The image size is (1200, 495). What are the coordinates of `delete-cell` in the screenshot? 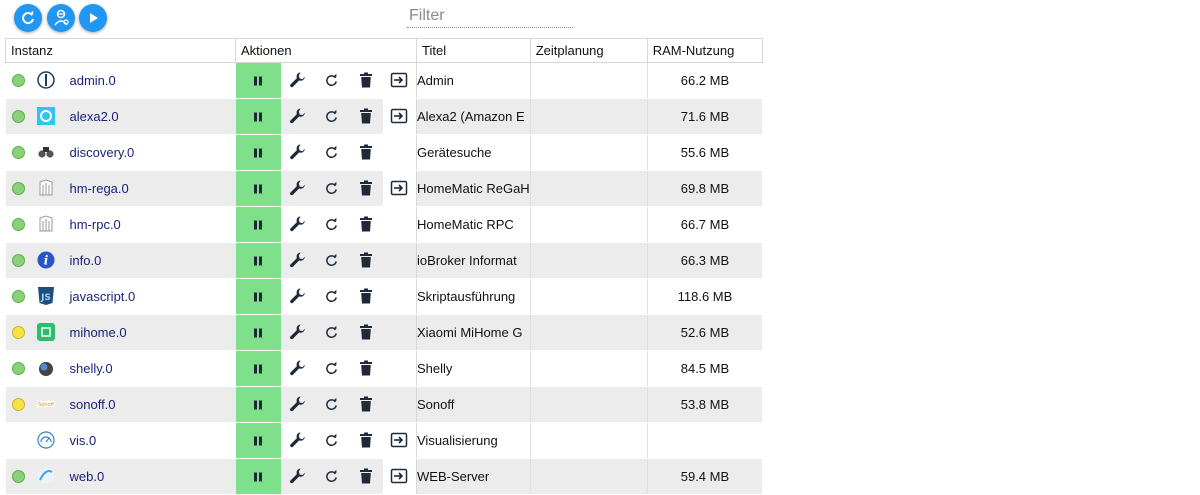 It's located at (365, 260).